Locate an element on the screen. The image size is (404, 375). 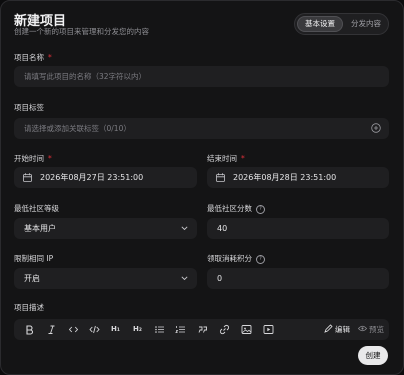
cost-points-label-text: 领取消耗积分 is located at coordinates (229, 258).